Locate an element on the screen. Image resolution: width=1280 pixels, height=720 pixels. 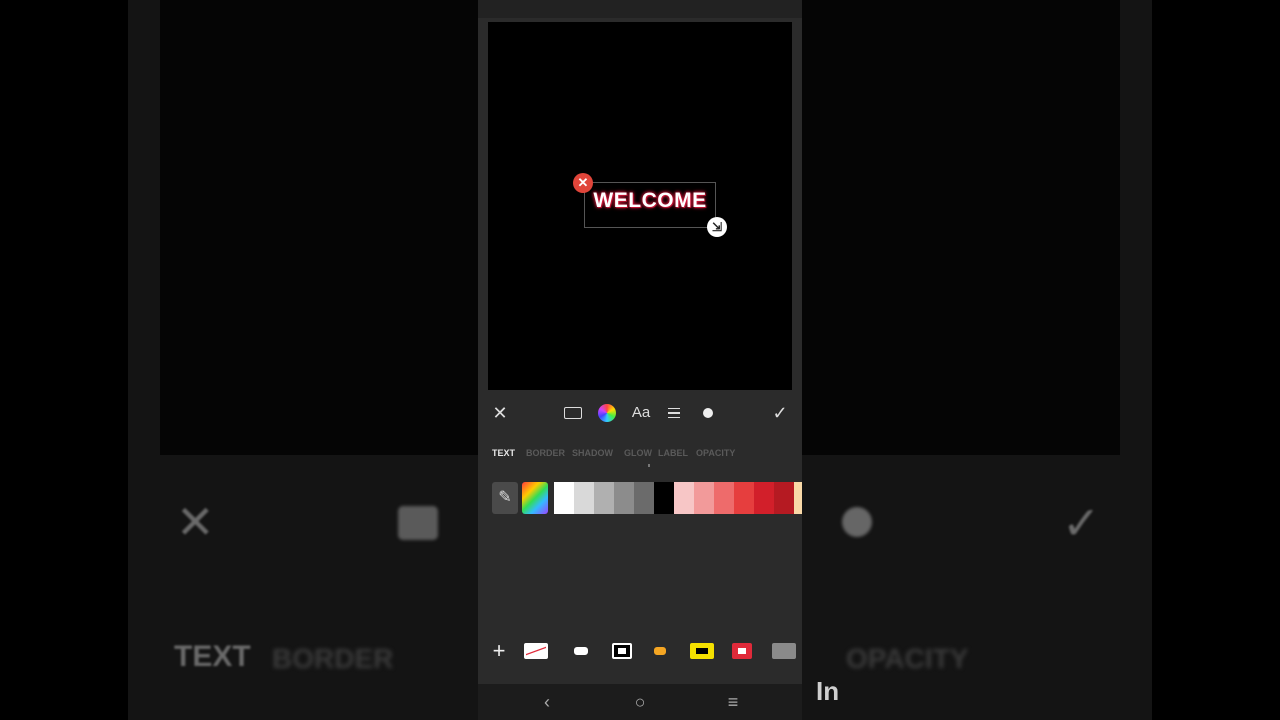
delete-layer-icon: ✕ is located at coordinates (583, 183).